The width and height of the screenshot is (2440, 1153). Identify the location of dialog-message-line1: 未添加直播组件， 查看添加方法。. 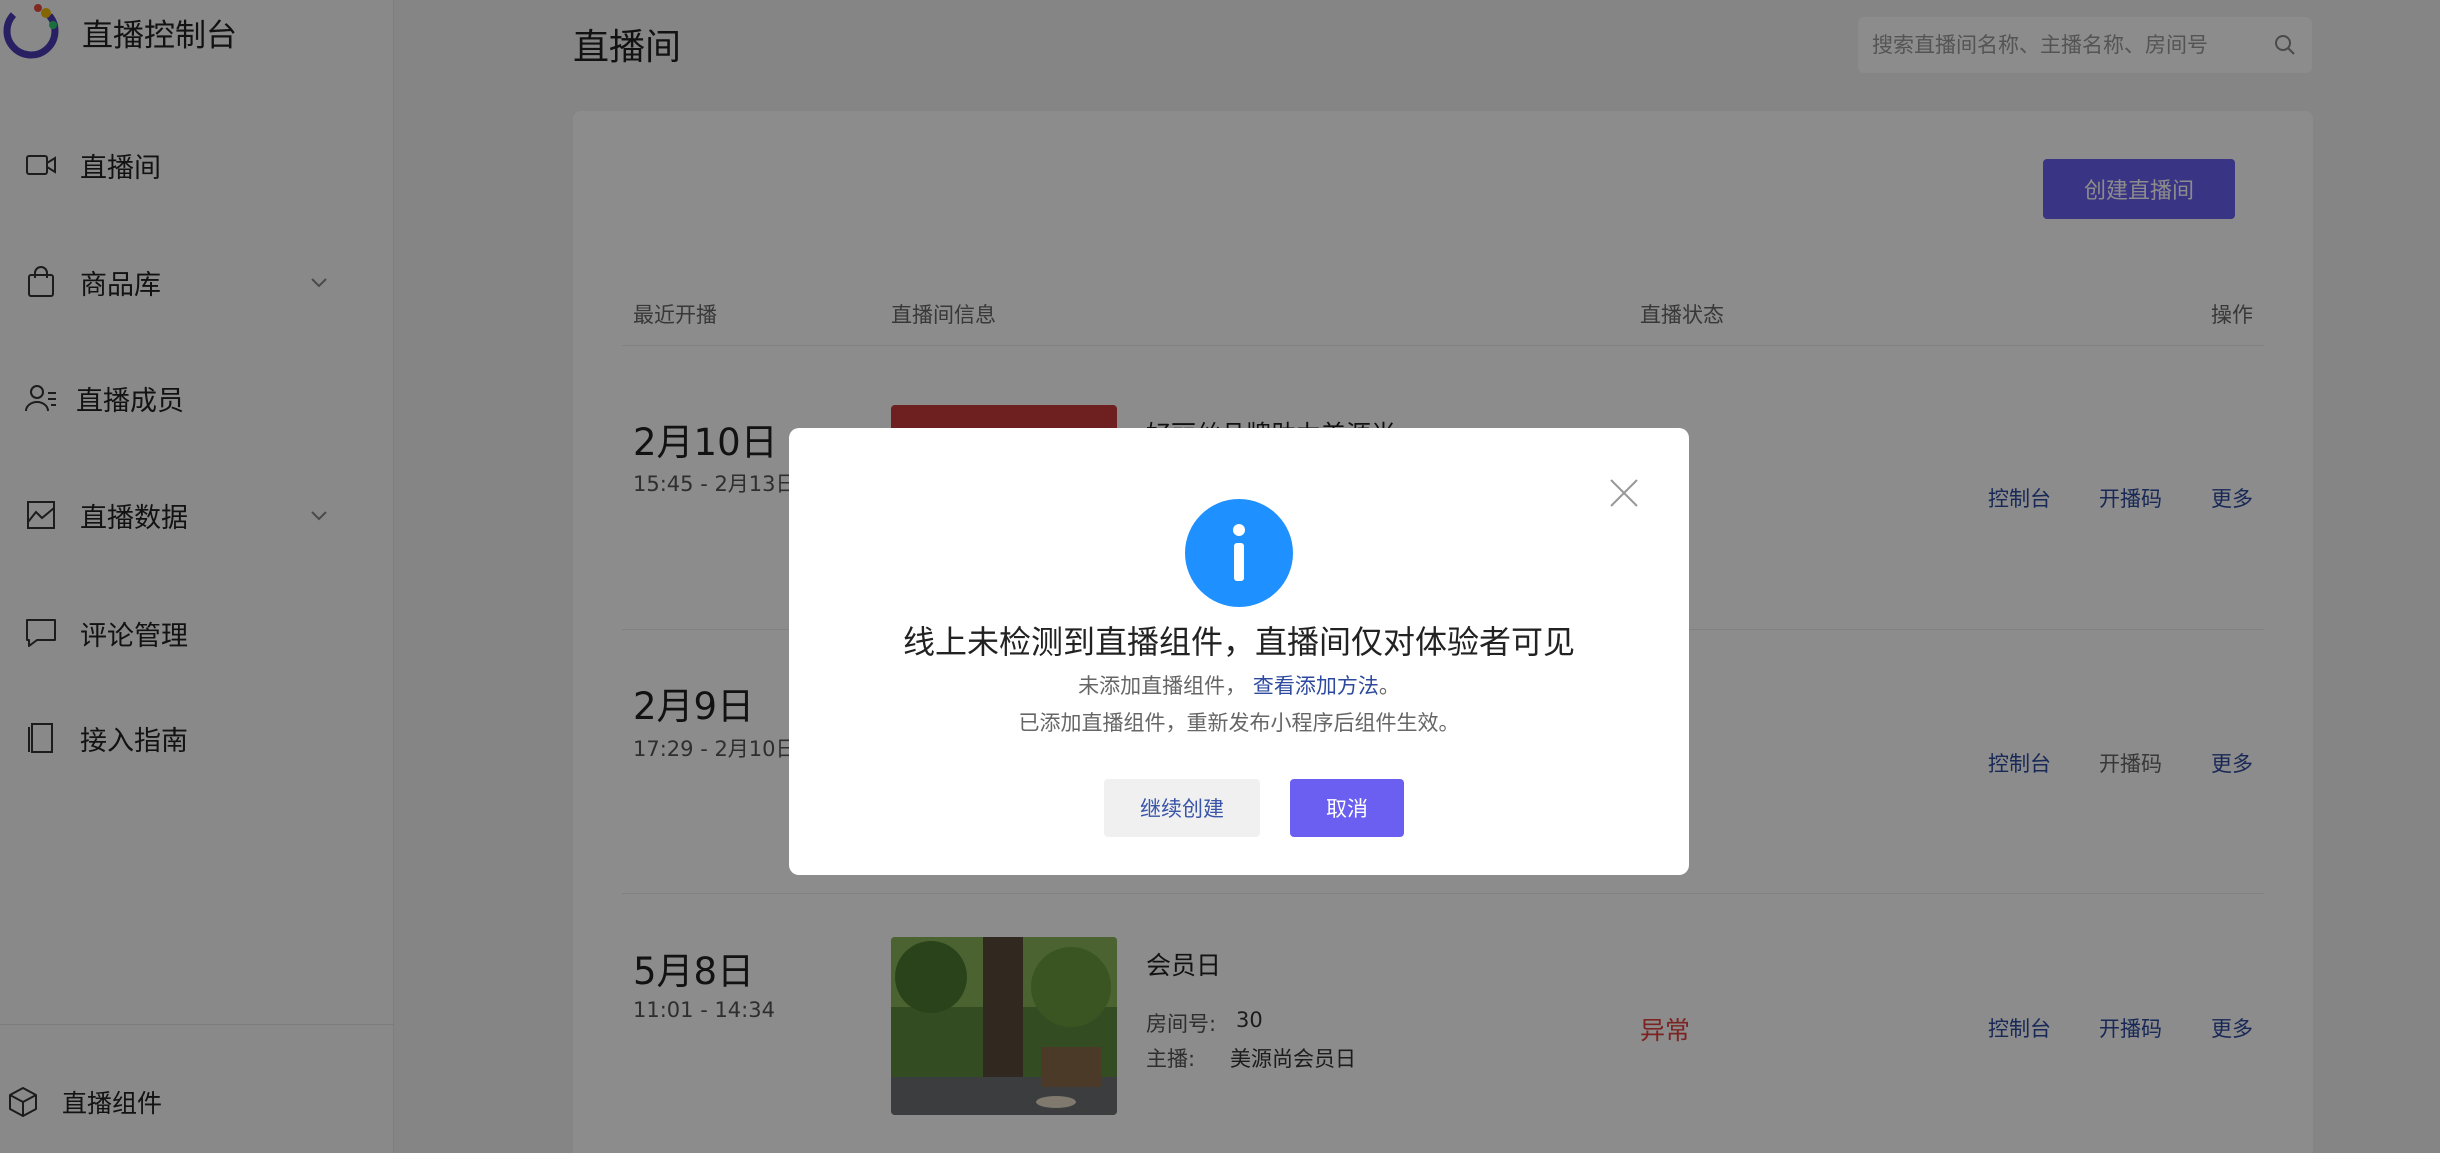
(1239, 685).